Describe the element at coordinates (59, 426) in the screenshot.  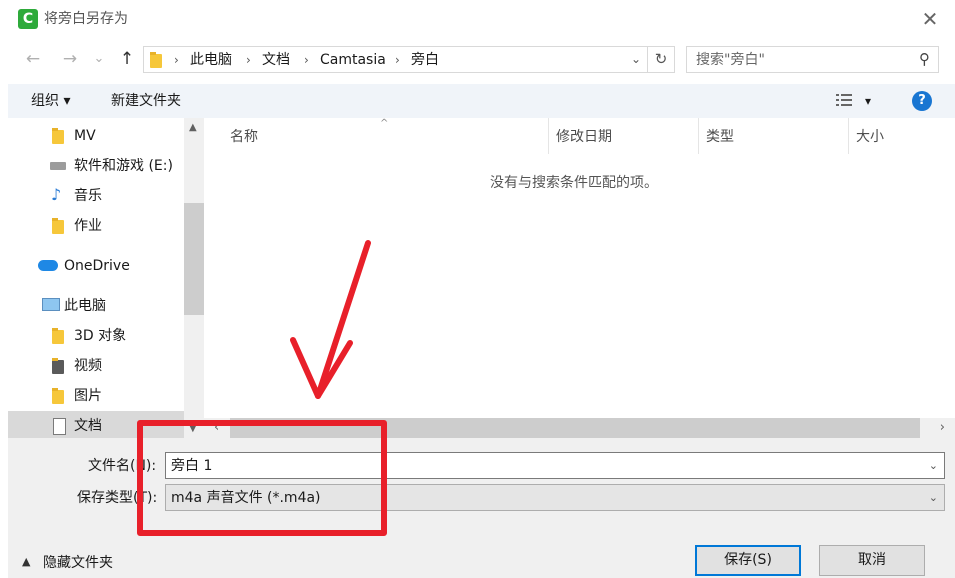
I see `document-folder-icon` at that location.